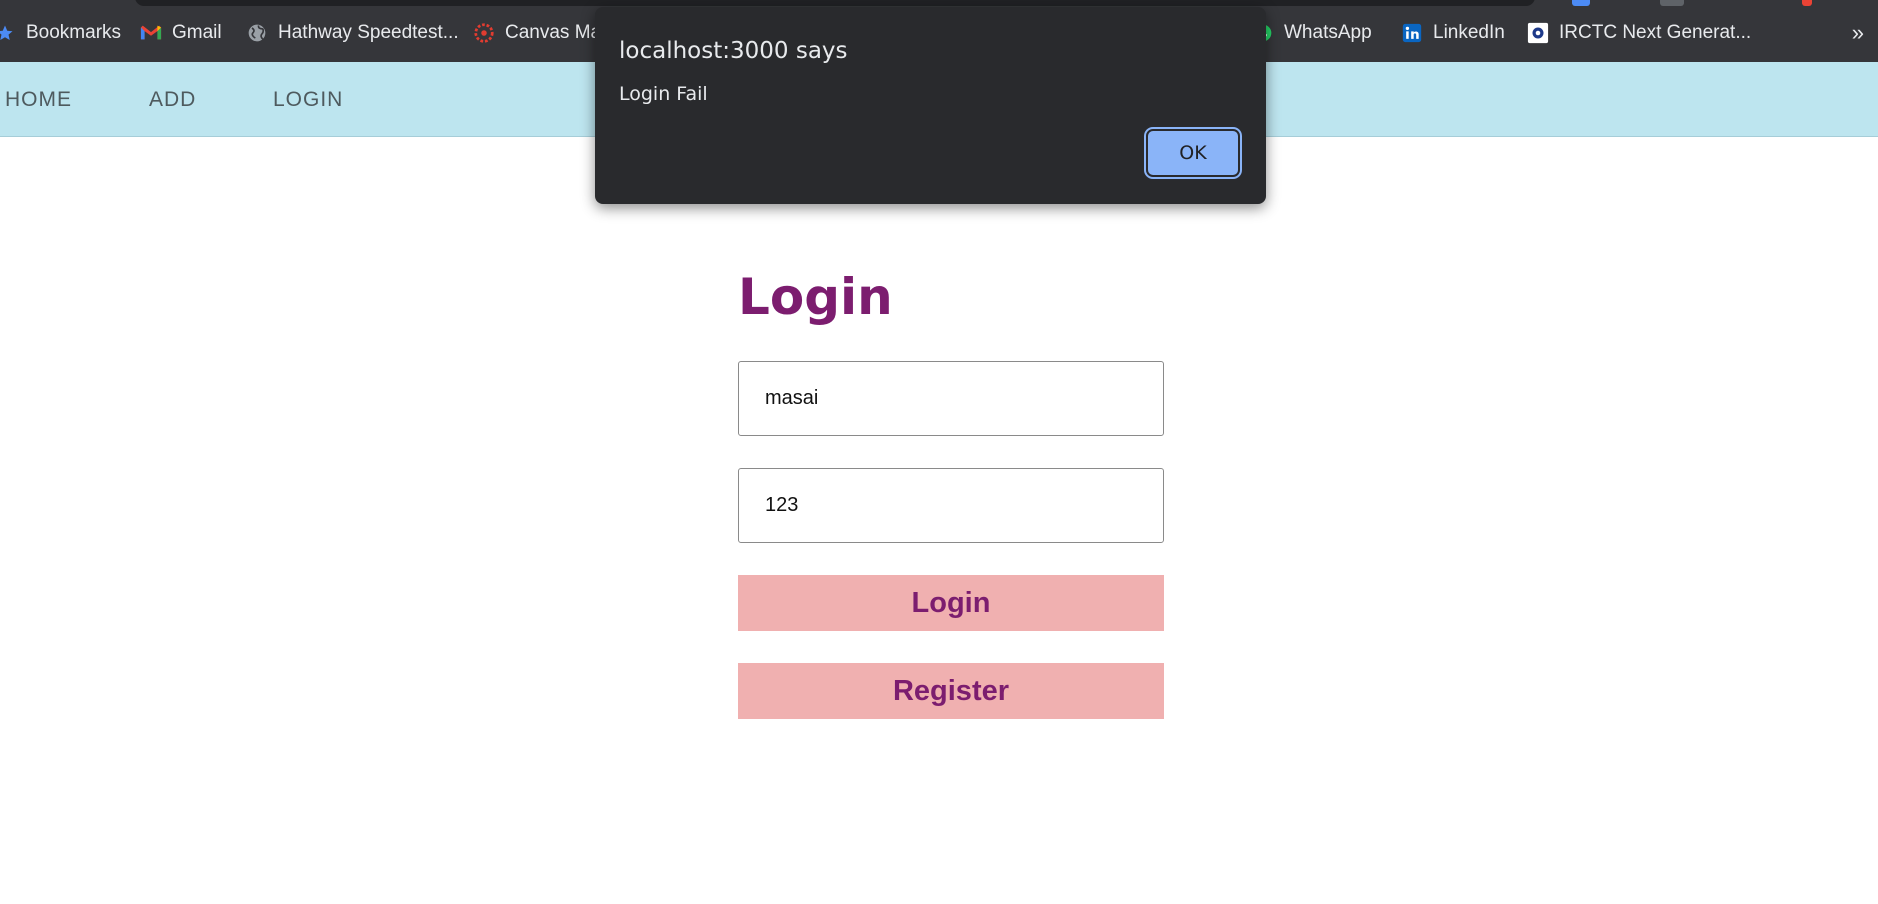  What do you see at coordinates (951, 398) in the screenshot?
I see `username-input` at bounding box center [951, 398].